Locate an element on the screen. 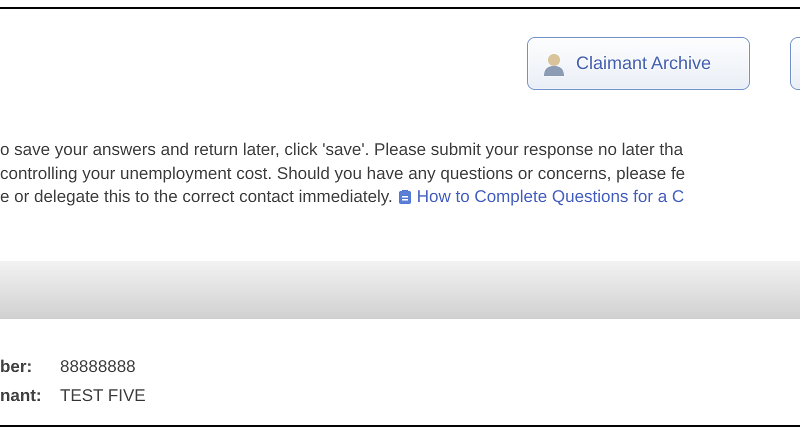  instruction-text: o save your answers and return later, click 'save'. Please submit your response no later tha is located at coordinates (342, 150).